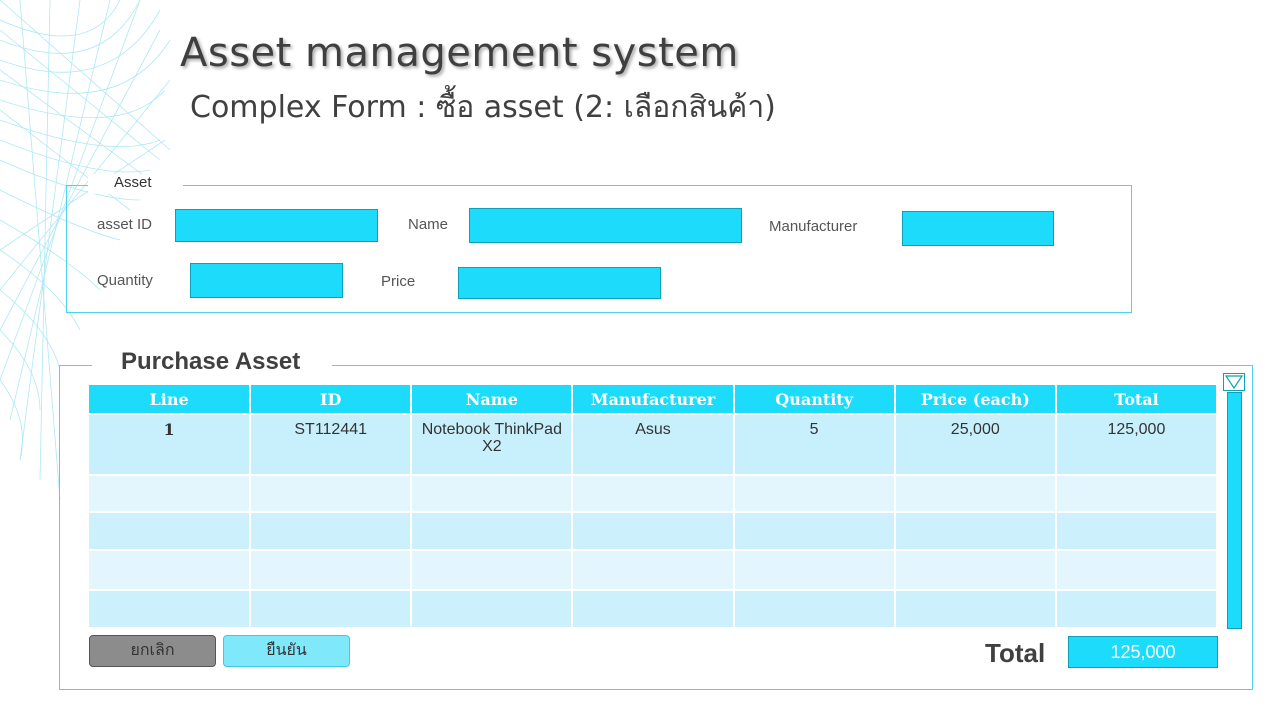 The height and width of the screenshot is (720, 1280). I want to click on cell-id: ST112441, so click(331, 445).